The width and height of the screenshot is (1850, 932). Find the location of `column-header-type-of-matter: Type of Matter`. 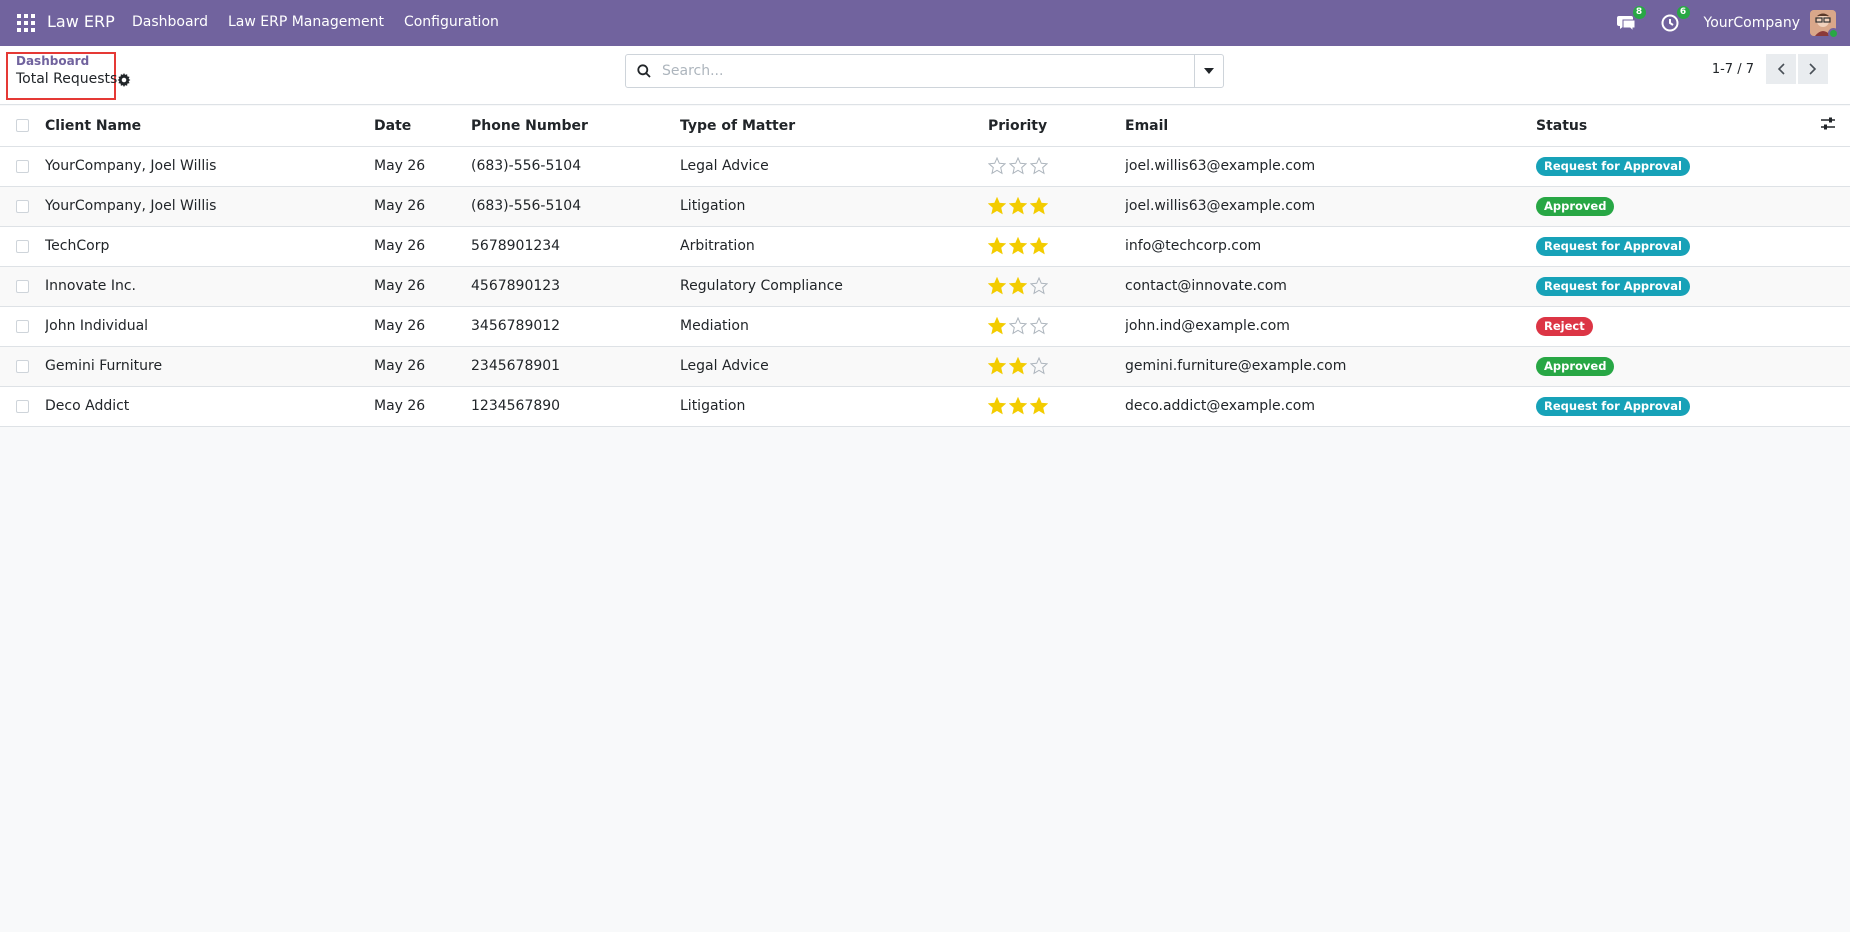

column-header-type-of-matter: Type of Matter is located at coordinates (834, 126).